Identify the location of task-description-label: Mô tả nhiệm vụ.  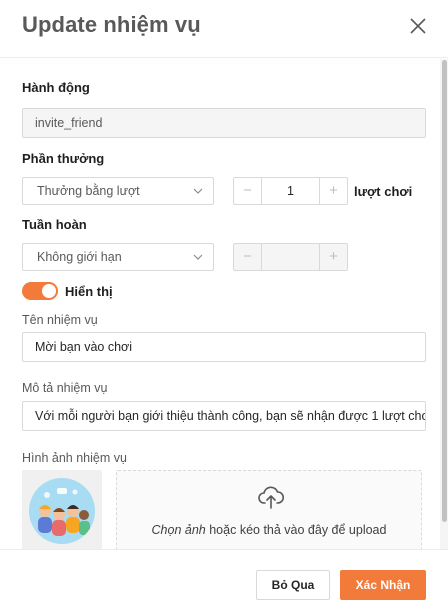
(65, 388).